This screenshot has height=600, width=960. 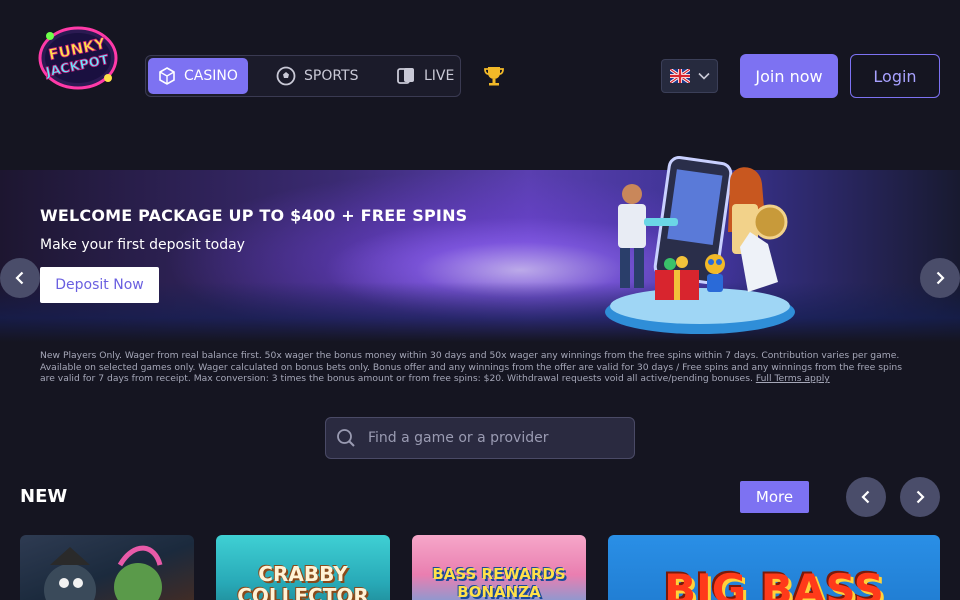 I want to click on game-tile: CRABBY COLLECTOR, so click(x=303, y=567).